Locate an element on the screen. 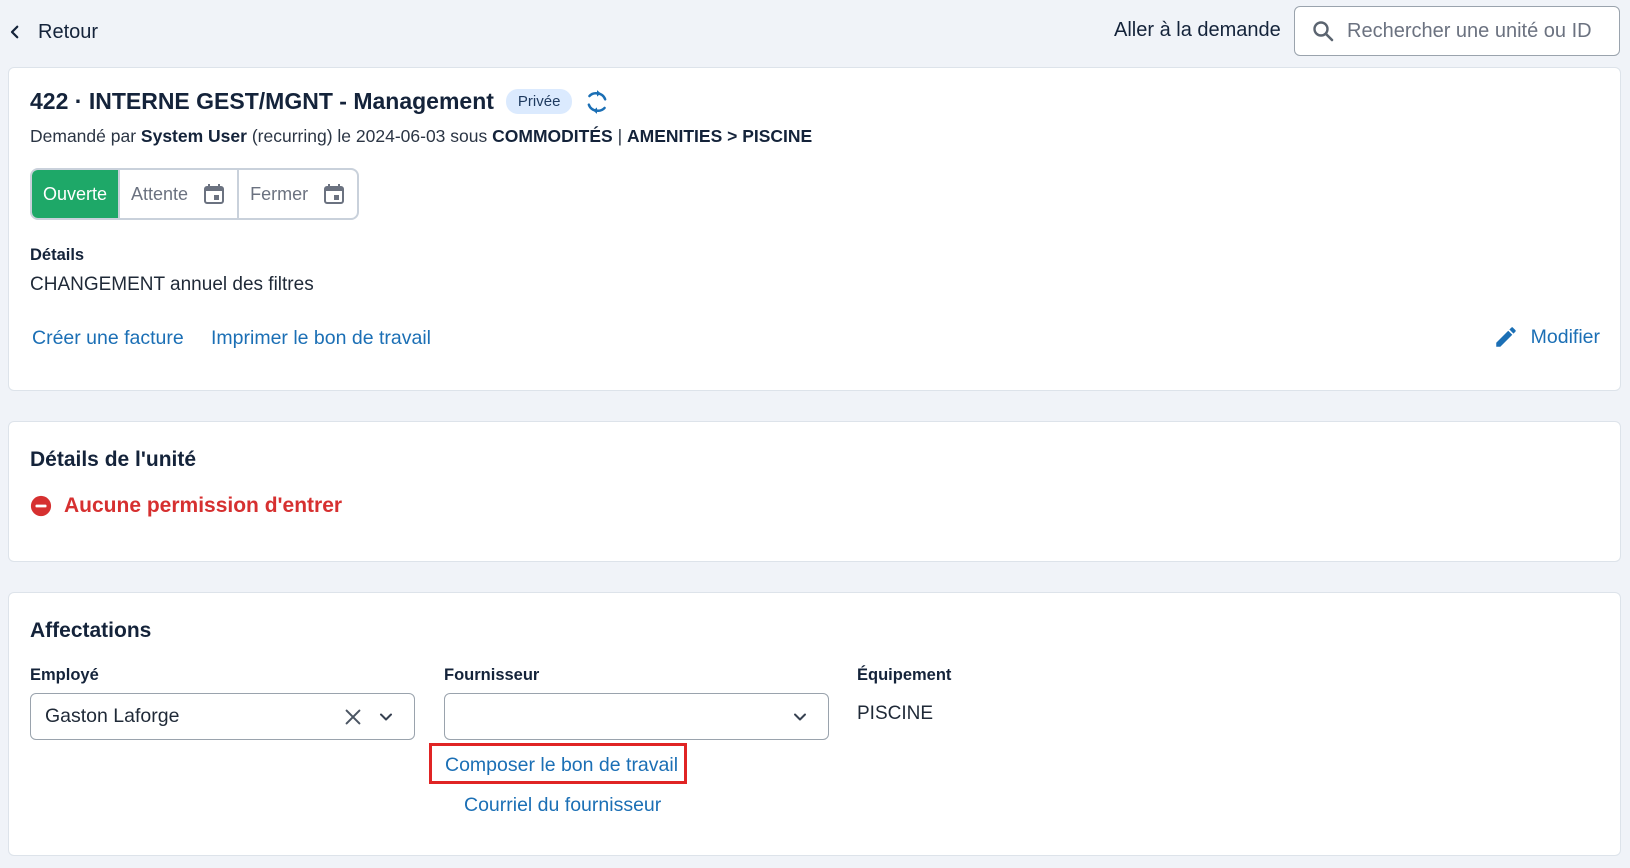  subtitle-prefix: Demandé par is located at coordinates (83, 136).